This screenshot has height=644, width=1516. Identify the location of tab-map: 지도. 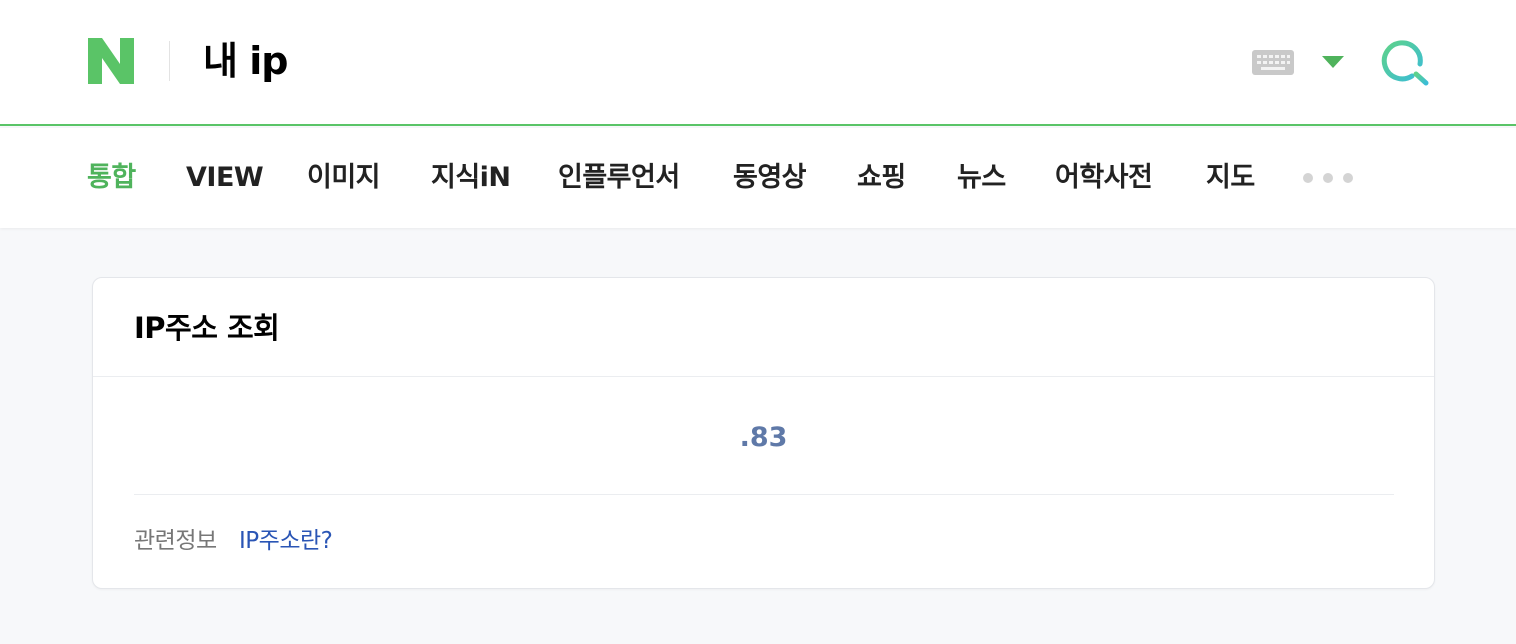
(1230, 178).